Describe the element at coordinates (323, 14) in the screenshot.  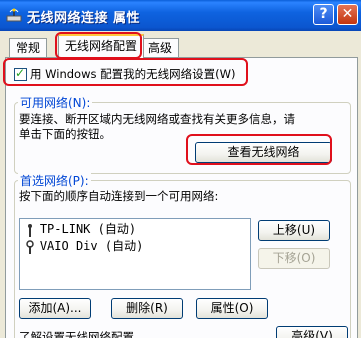
I see `help-button: ?` at that location.